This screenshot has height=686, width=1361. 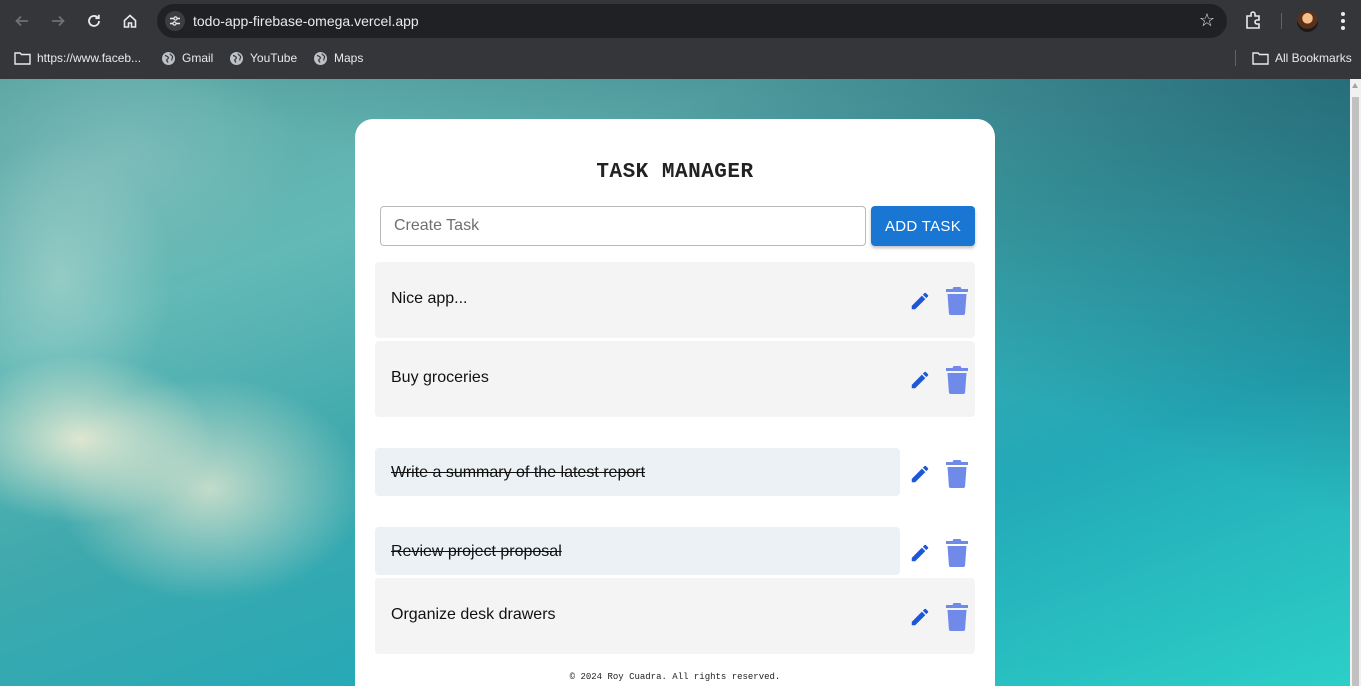 I want to click on forward-button, so click(x=58, y=21).